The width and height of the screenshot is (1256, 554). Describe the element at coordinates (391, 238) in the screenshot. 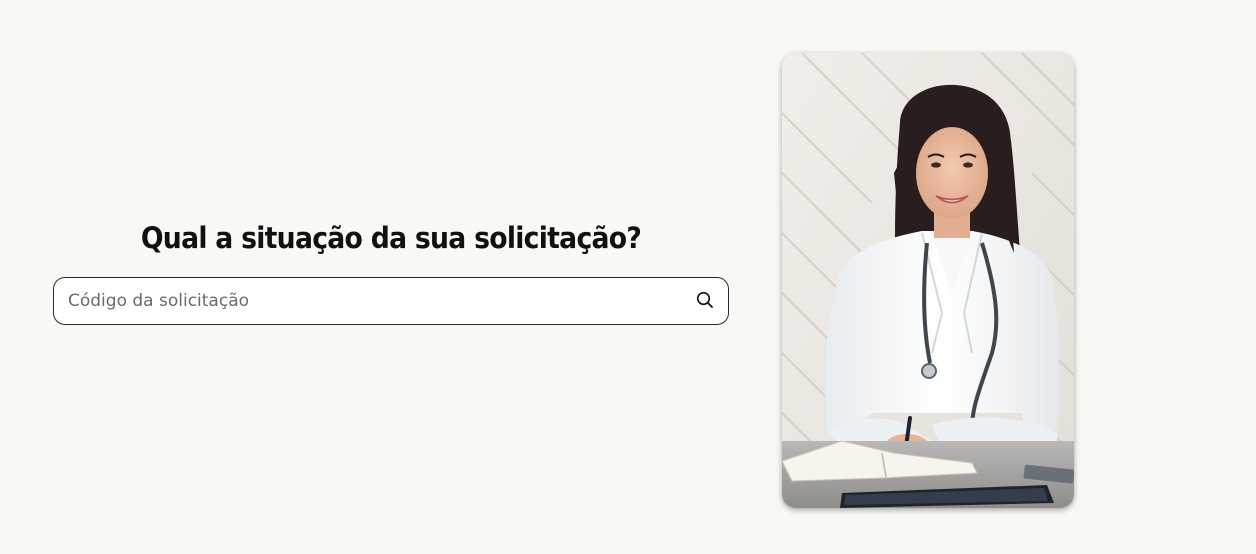

I see `page-title: Qual a situação da sua solicitação?` at that location.